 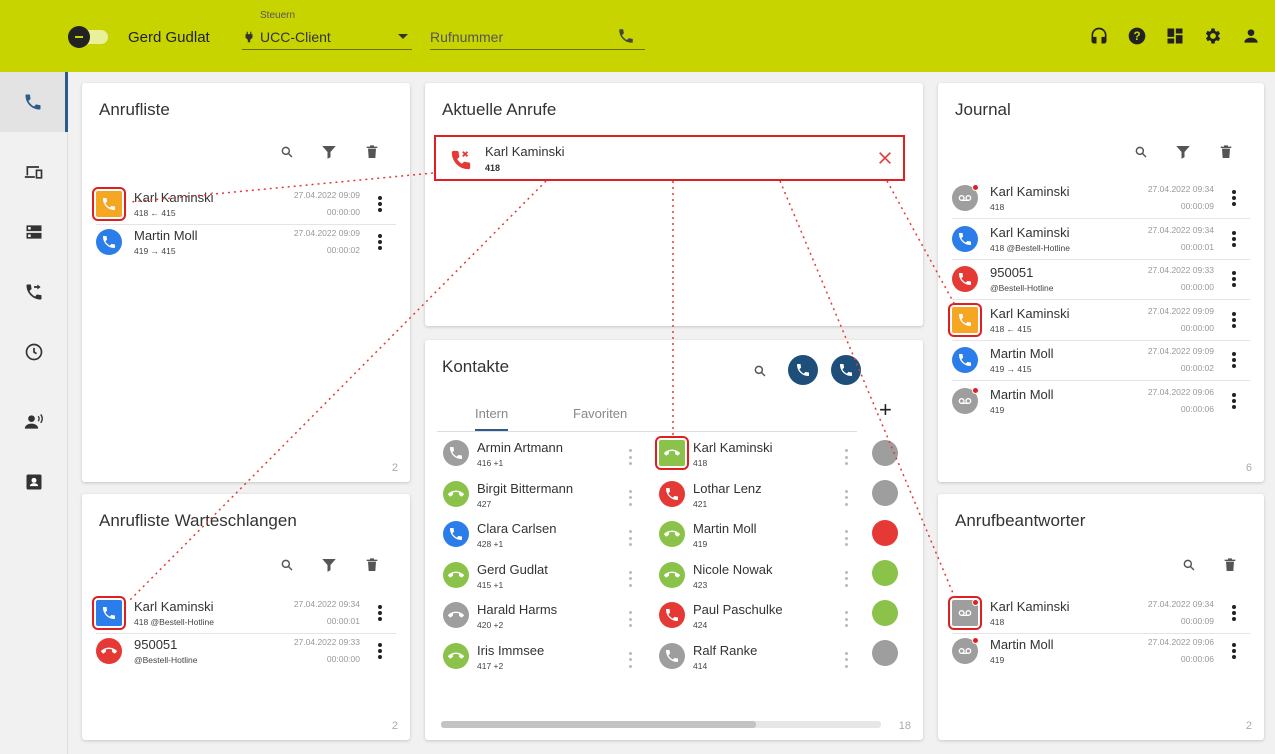 I want to click on contact-item: Paul Paschulke 424, so click(x=760, y=619).